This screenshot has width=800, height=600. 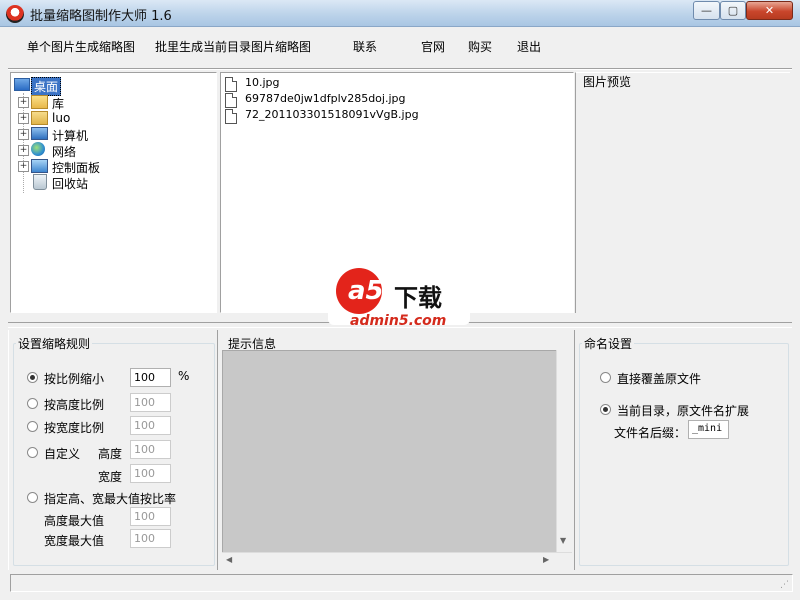 I want to click on suffix-label: 文件名后缀：, so click(x=650, y=433).